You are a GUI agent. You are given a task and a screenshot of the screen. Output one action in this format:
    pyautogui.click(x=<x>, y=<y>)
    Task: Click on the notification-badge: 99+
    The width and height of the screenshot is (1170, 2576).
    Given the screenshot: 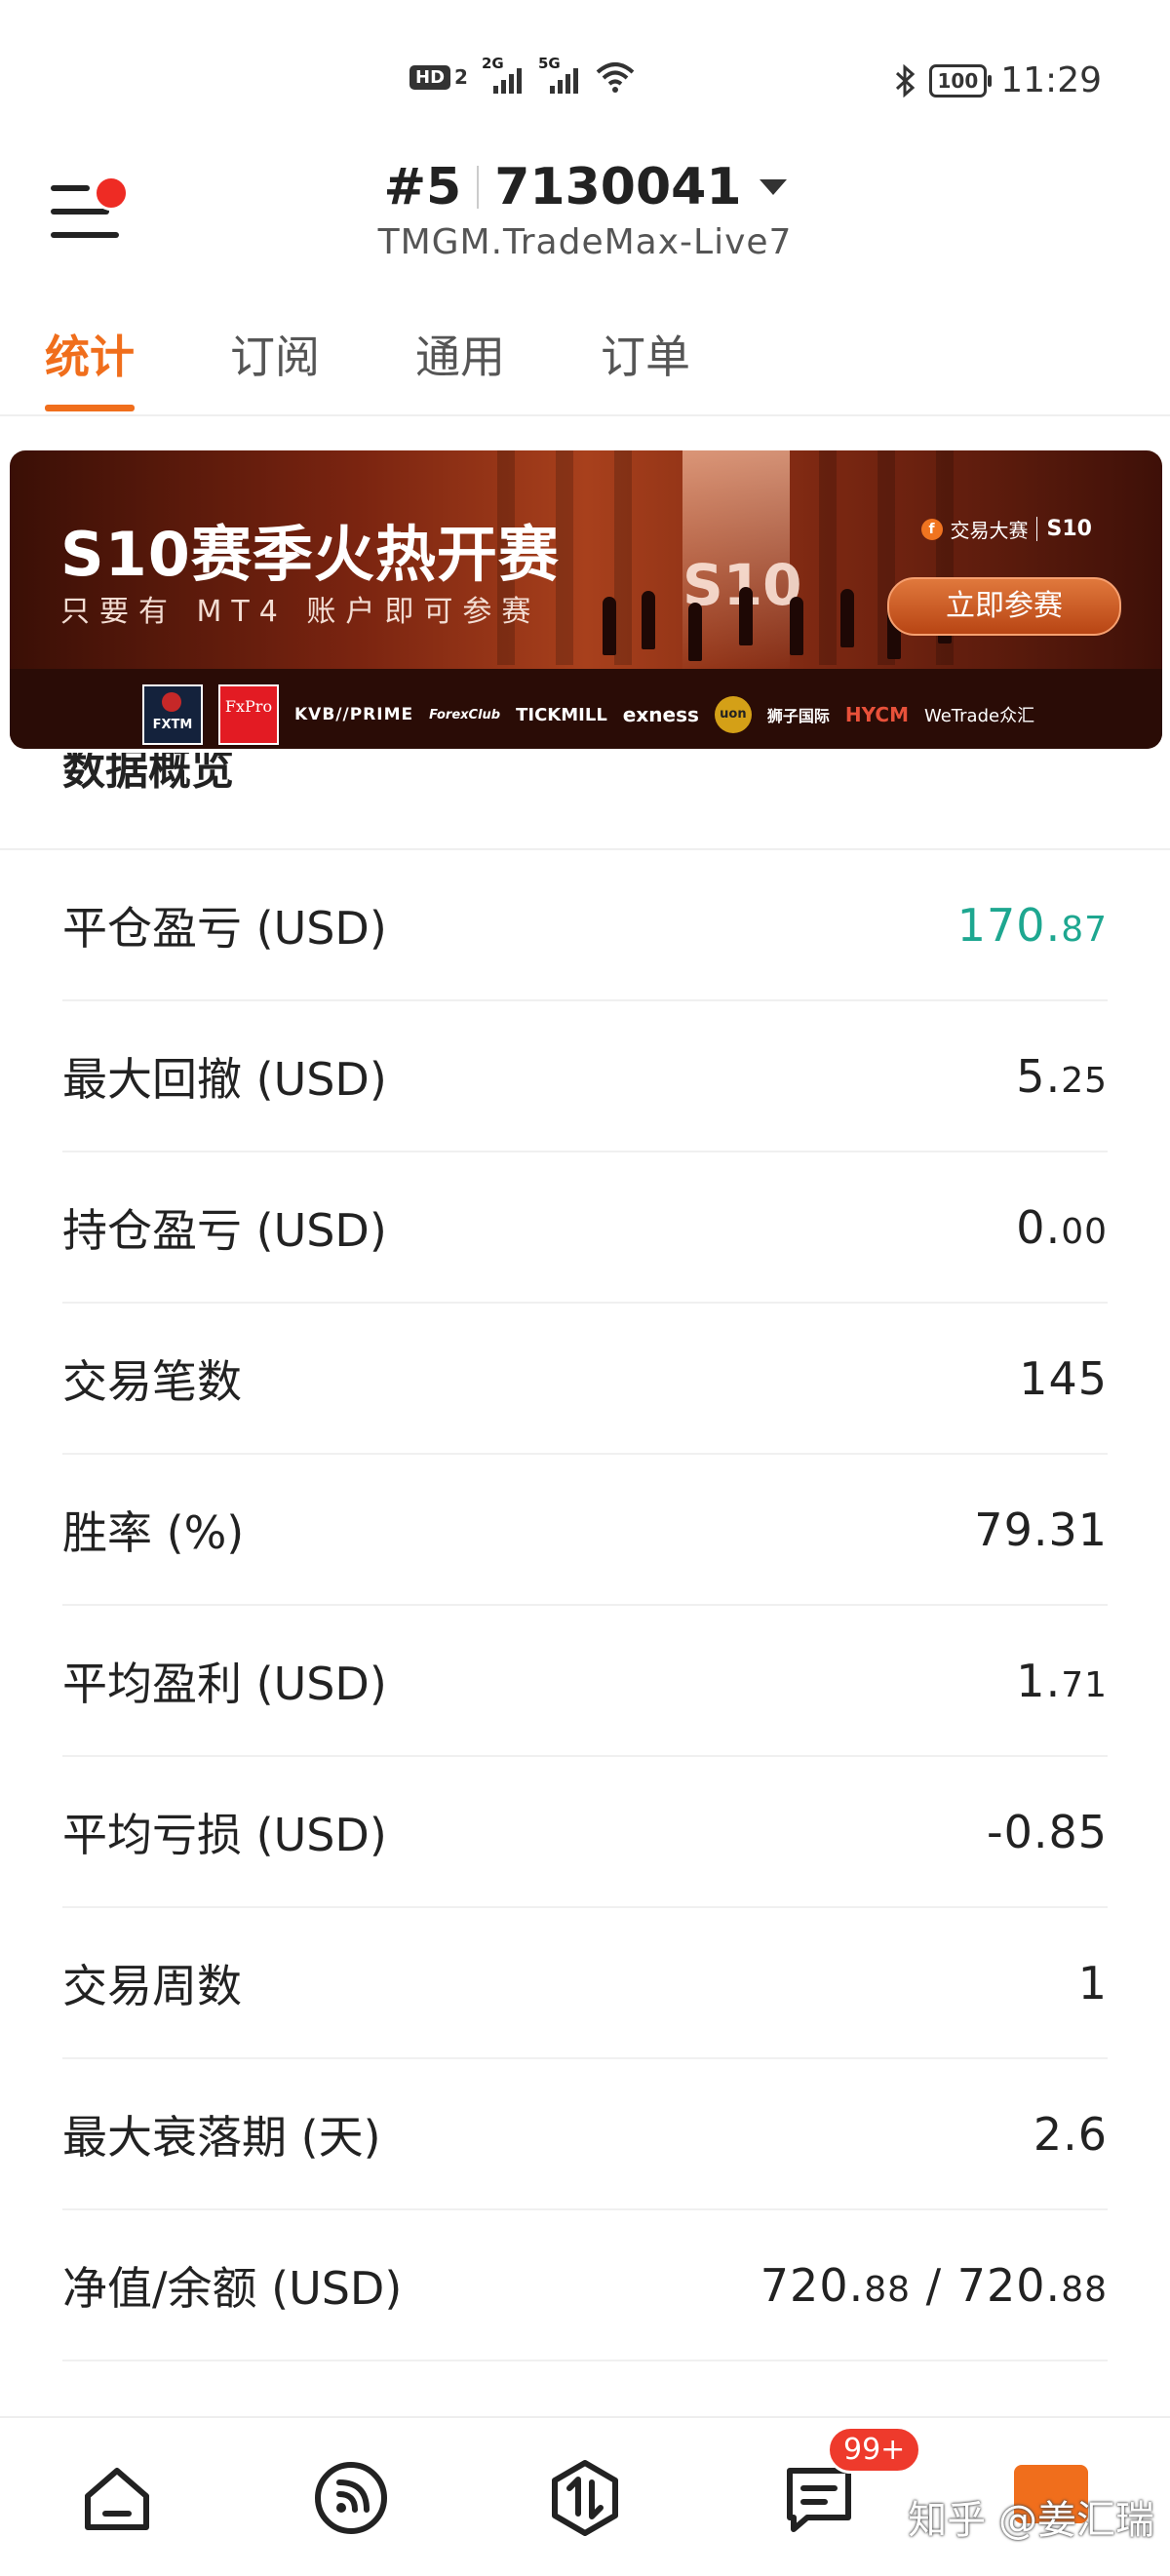 What is the action you would take?
    pyautogui.click(x=874, y=2450)
    